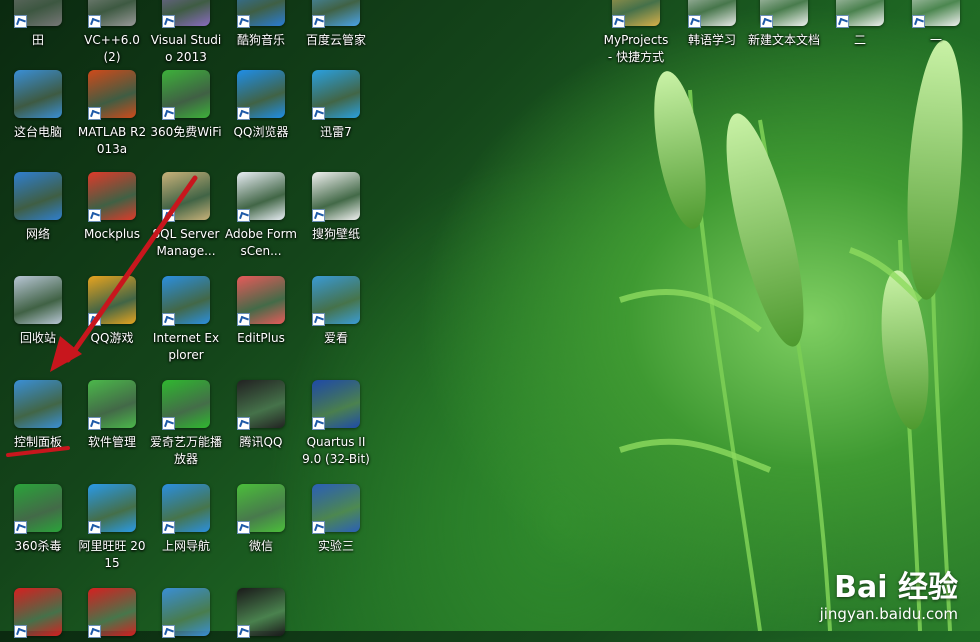  What do you see at coordinates (860, 24) in the screenshot?
I see `desktop-icon: 二` at bounding box center [860, 24].